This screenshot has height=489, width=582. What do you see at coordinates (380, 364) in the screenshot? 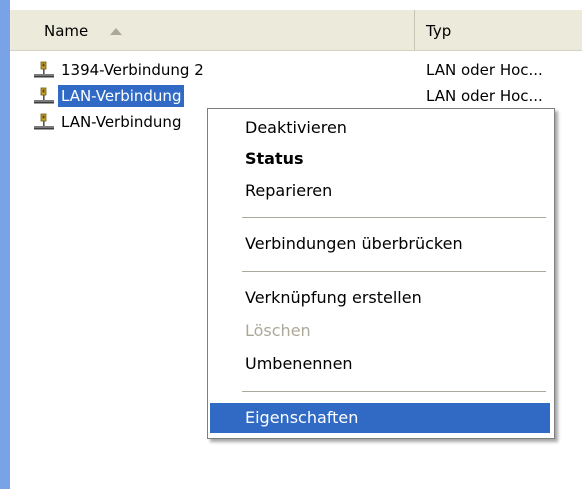
I see `menu-item-umbenennen: Umbenennen` at bounding box center [380, 364].